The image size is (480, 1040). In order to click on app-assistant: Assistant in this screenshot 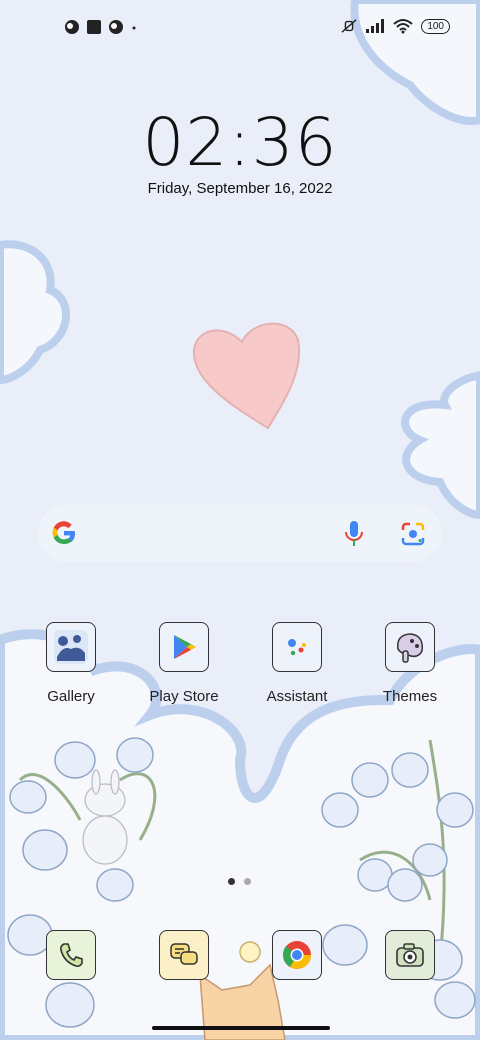, I will do `click(297, 663)`.